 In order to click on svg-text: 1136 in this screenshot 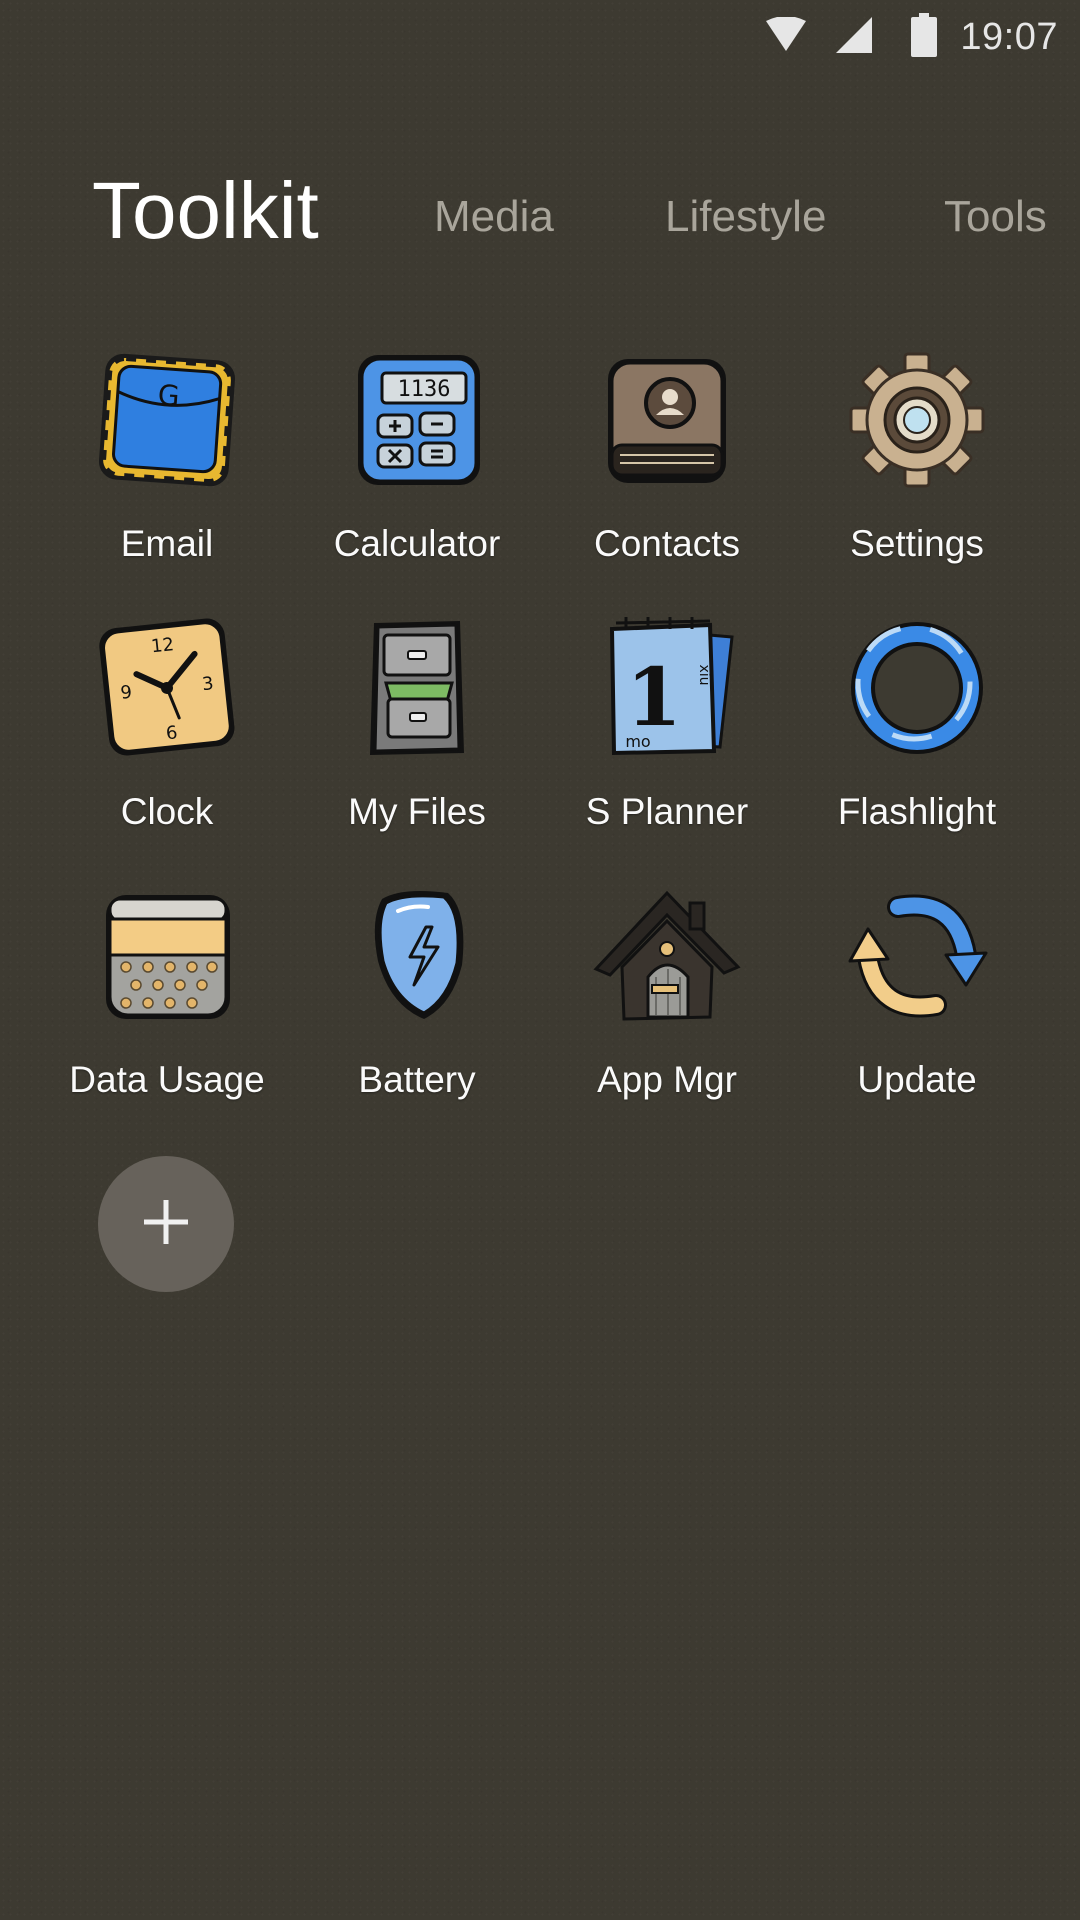, I will do `click(424, 389)`.